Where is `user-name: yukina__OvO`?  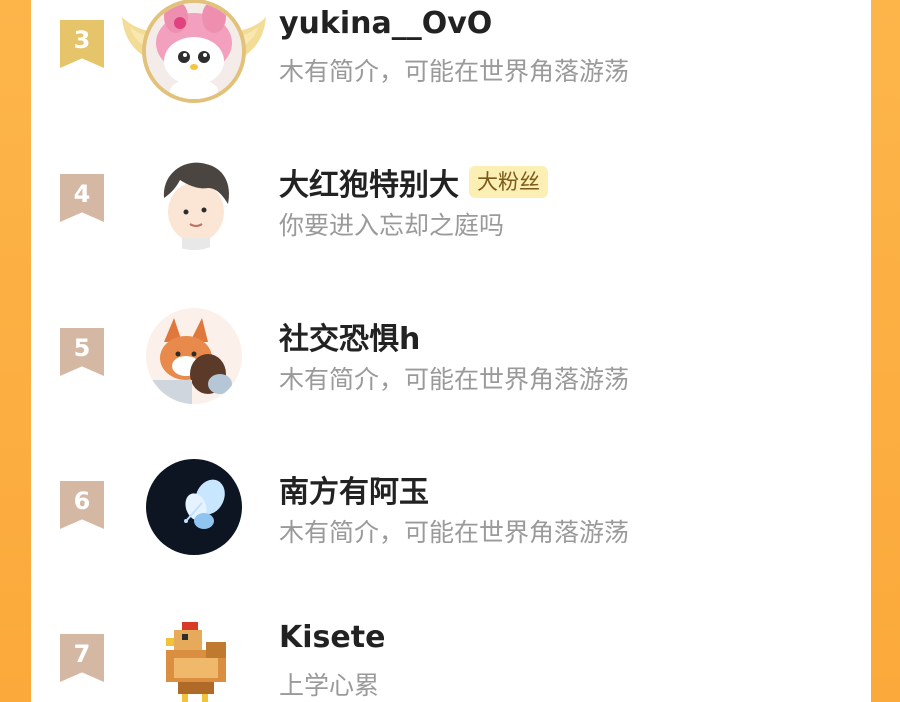
user-name: yukina__OvO is located at coordinates (385, 23).